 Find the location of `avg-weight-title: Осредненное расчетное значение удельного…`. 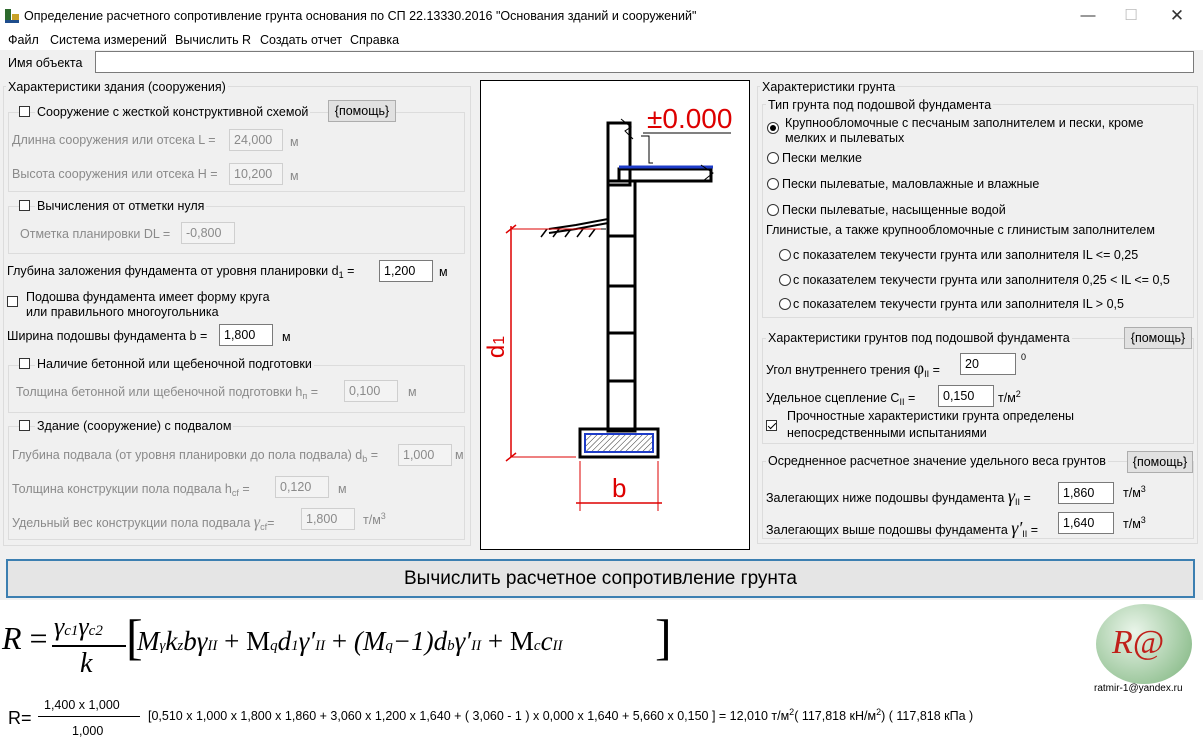

avg-weight-title: Осредненное расчетное значение удельного… is located at coordinates (937, 461).